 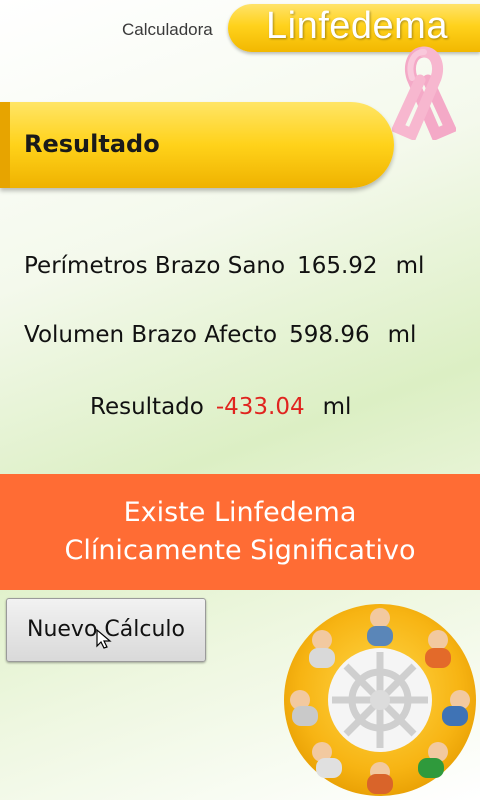 What do you see at coordinates (197, 145) in the screenshot?
I see `result-section-tab: Resultado` at bounding box center [197, 145].